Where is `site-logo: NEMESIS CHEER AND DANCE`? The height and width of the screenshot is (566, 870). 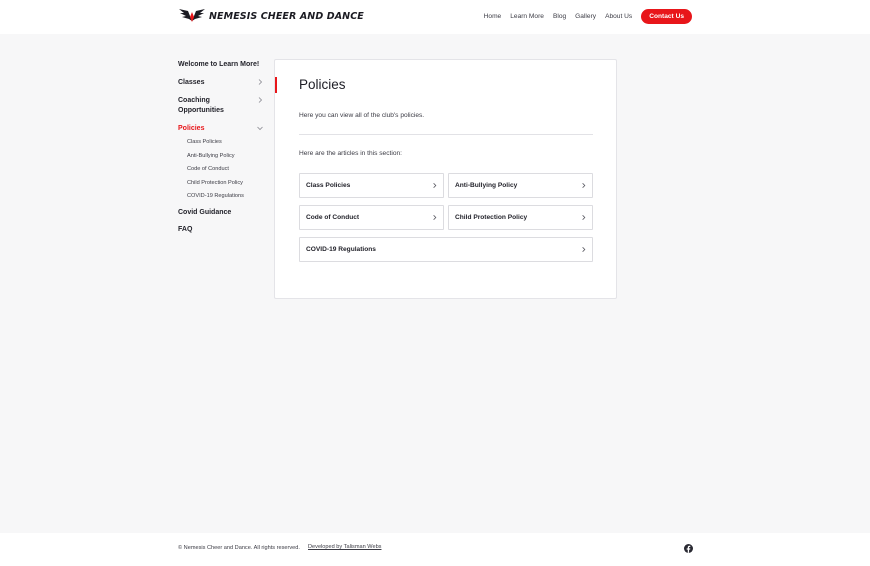 site-logo: NEMESIS CHEER AND DANCE is located at coordinates (271, 16).